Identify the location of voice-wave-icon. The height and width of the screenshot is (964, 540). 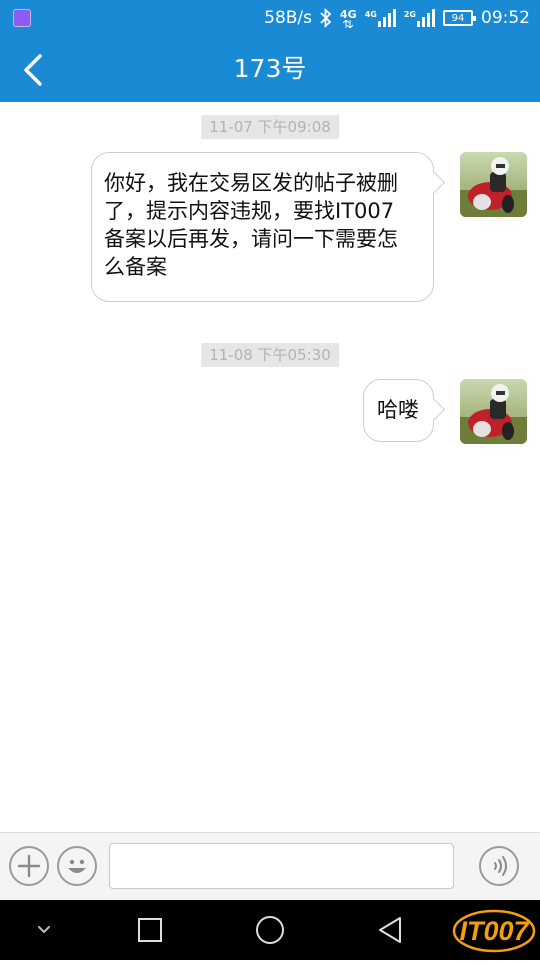
(500, 866).